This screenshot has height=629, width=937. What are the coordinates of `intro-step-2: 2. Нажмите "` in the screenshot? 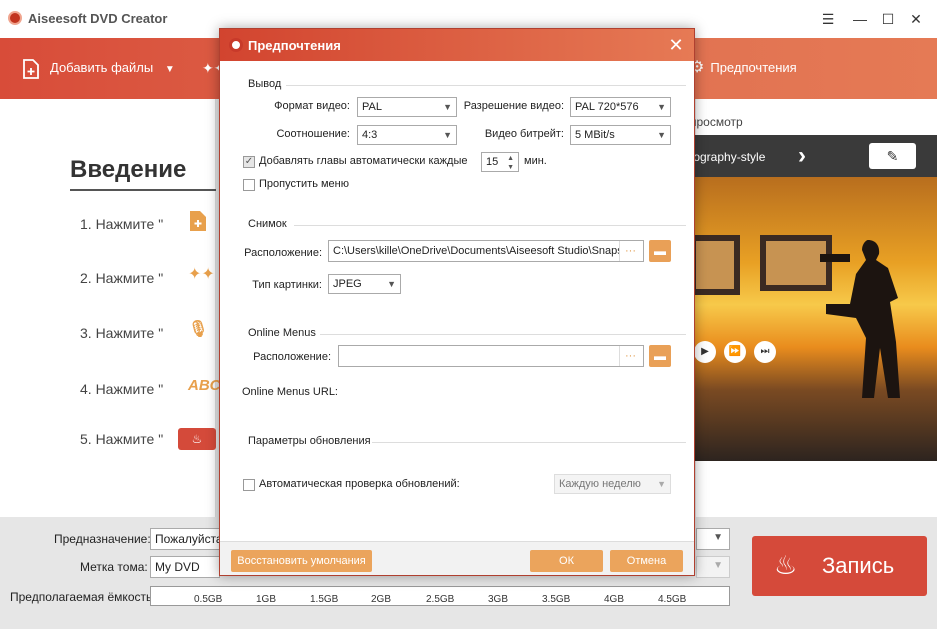 It's located at (122, 278).